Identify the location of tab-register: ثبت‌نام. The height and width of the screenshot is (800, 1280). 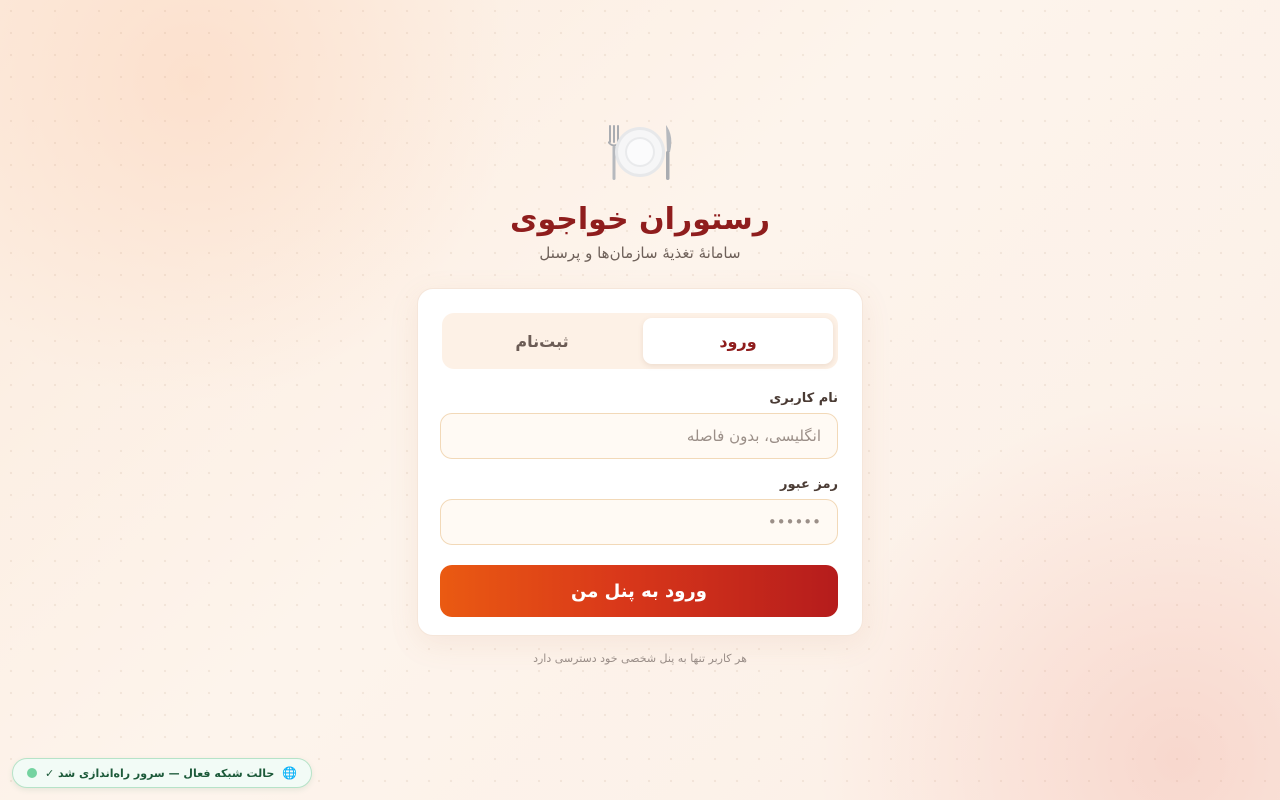
(542, 341).